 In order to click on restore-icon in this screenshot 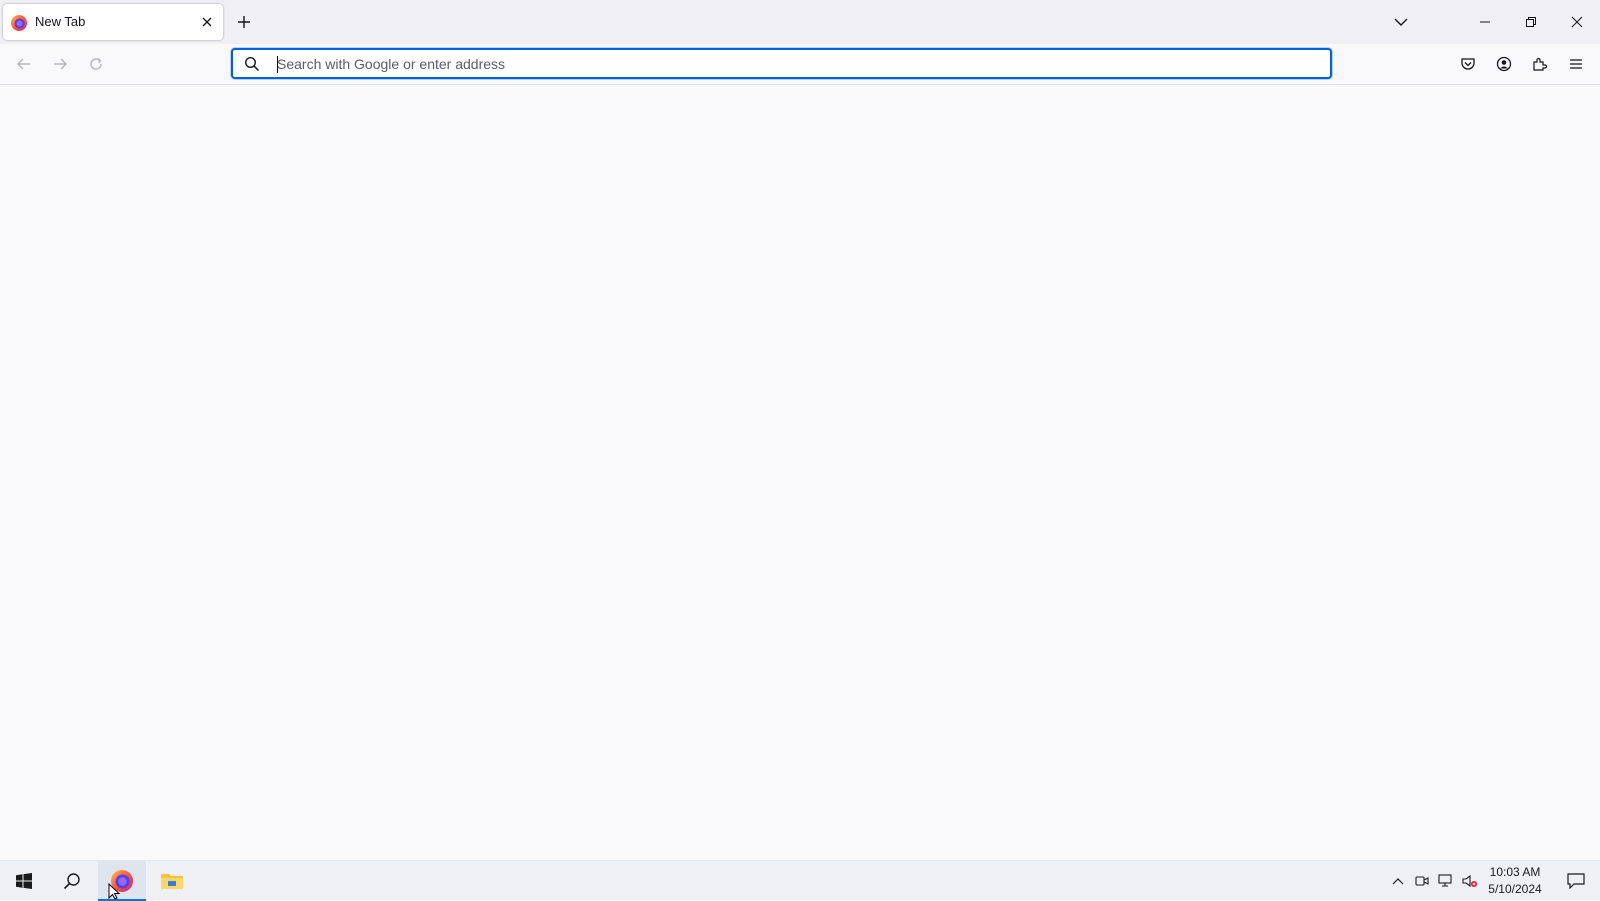, I will do `click(1531, 22)`.